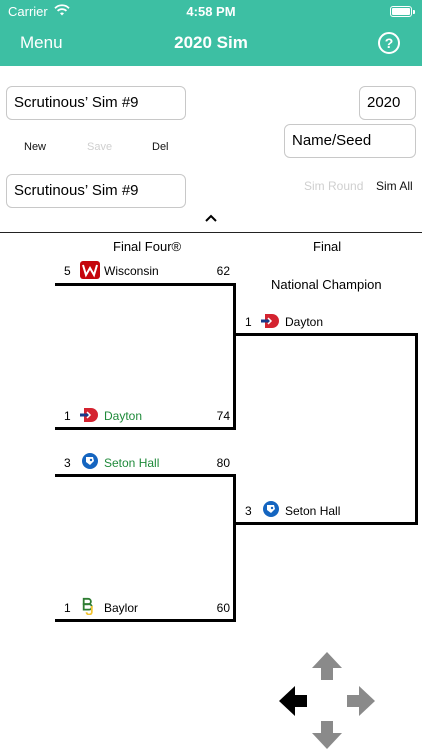 The image size is (422, 750). I want to click on delete-button: Del, so click(160, 147).